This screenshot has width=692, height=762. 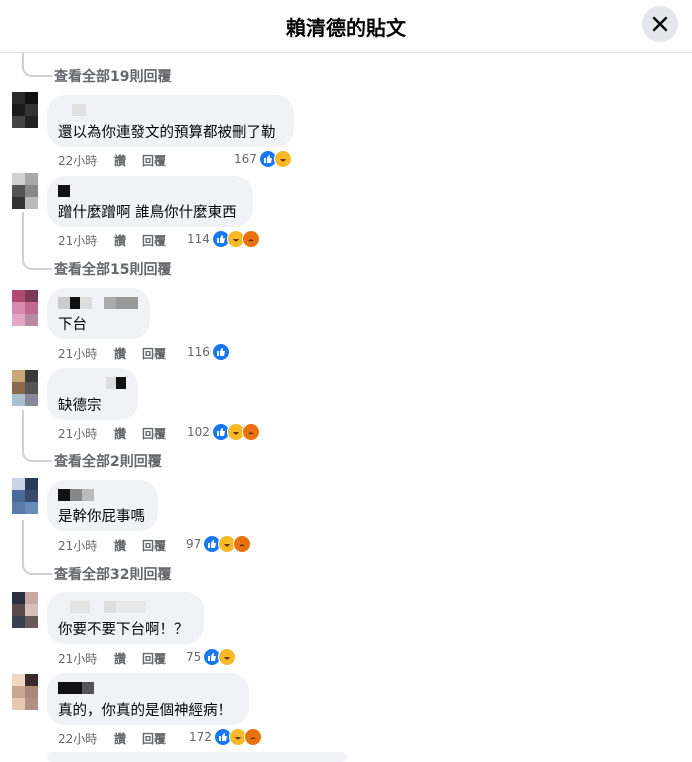 I want to click on reaction-summary: 75, so click(x=211, y=657).